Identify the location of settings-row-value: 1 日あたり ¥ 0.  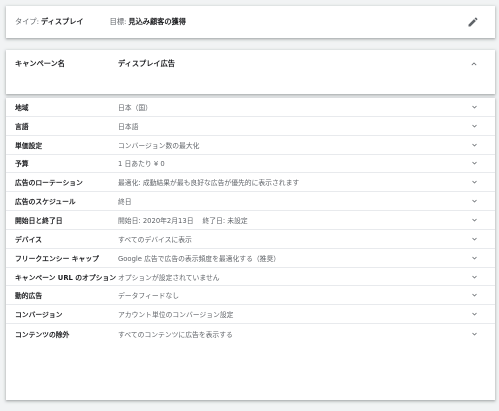
(141, 164).